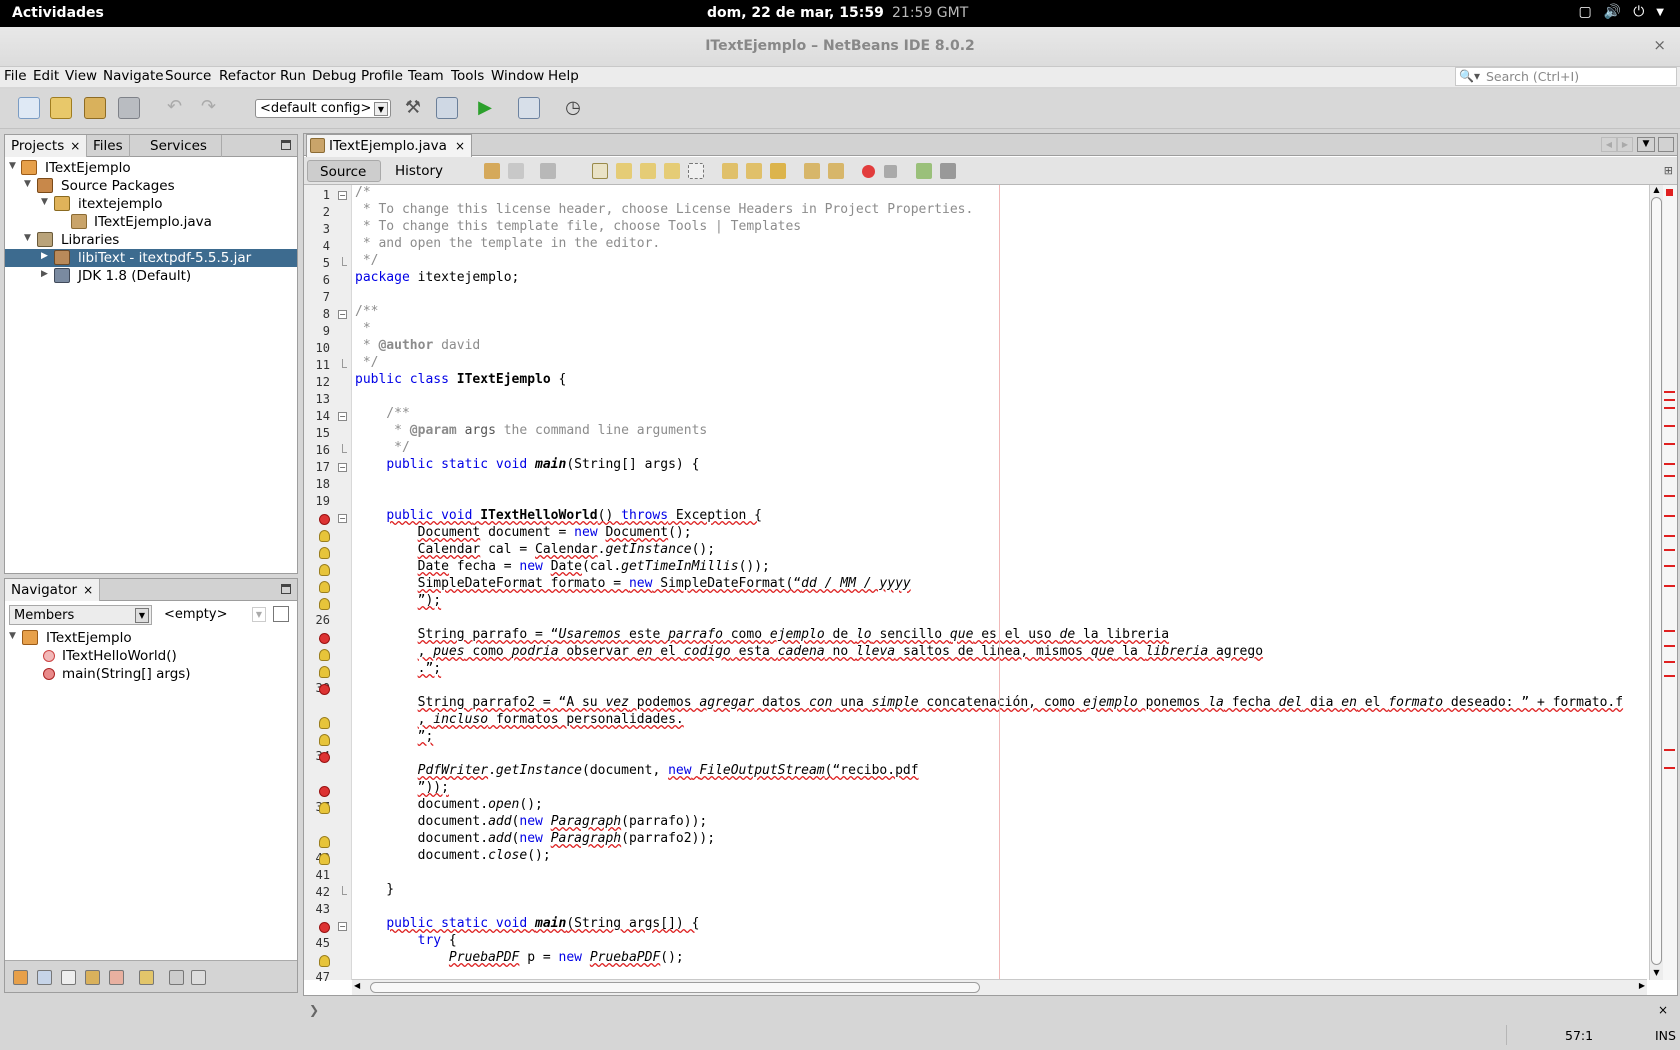 This screenshot has width=1680, height=1050. What do you see at coordinates (213, 615) in the screenshot?
I see `empty-select: <empty> ▼` at bounding box center [213, 615].